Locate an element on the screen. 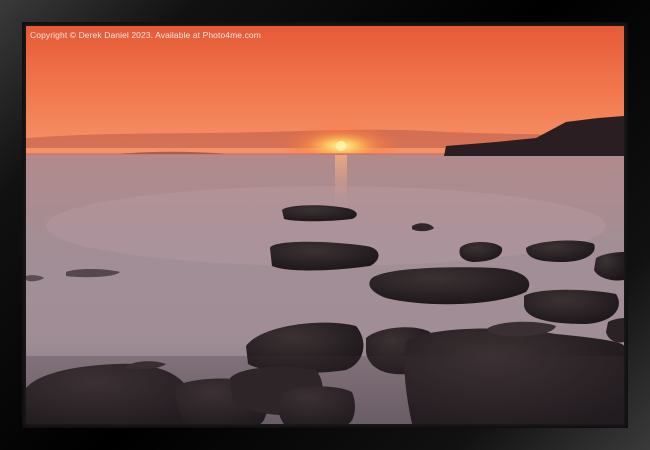  rock is located at coordinates (324, 256).